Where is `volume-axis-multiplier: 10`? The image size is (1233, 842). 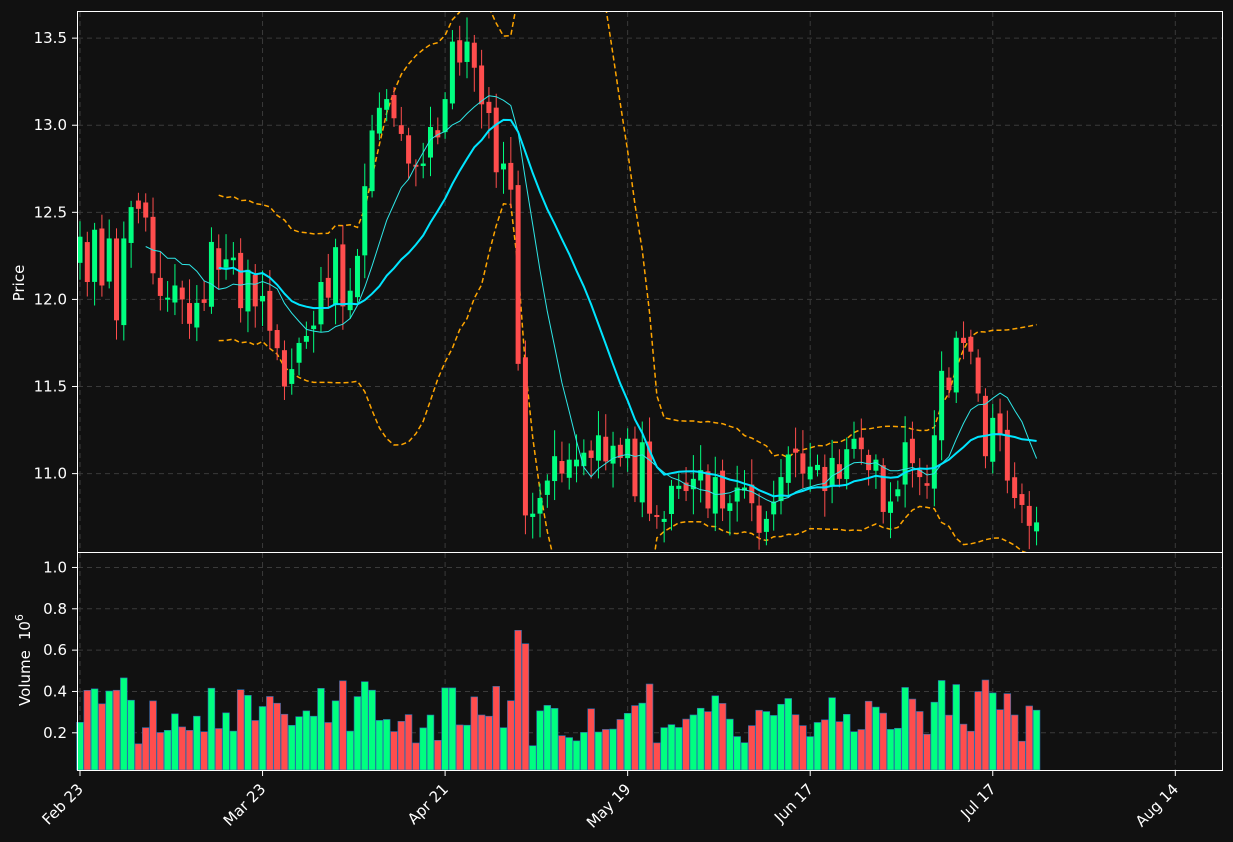 volume-axis-multiplier: 10 is located at coordinates (25, 630).